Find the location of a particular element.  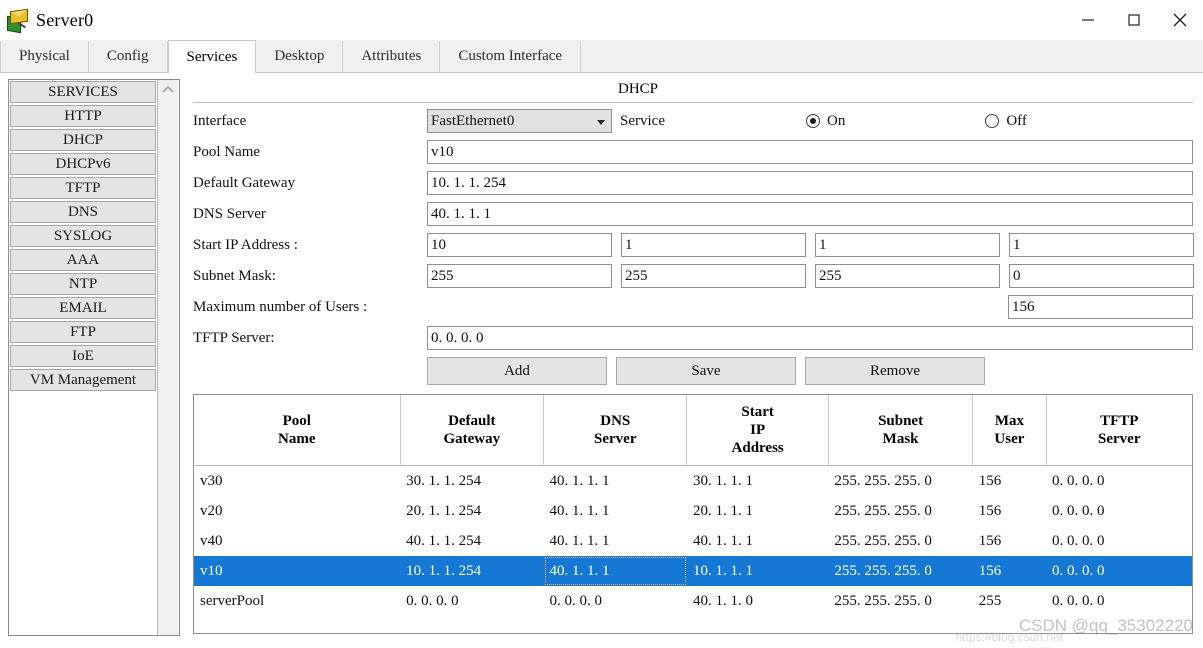

col-header-subnet-mask: Subnet Mask is located at coordinates (901, 430).